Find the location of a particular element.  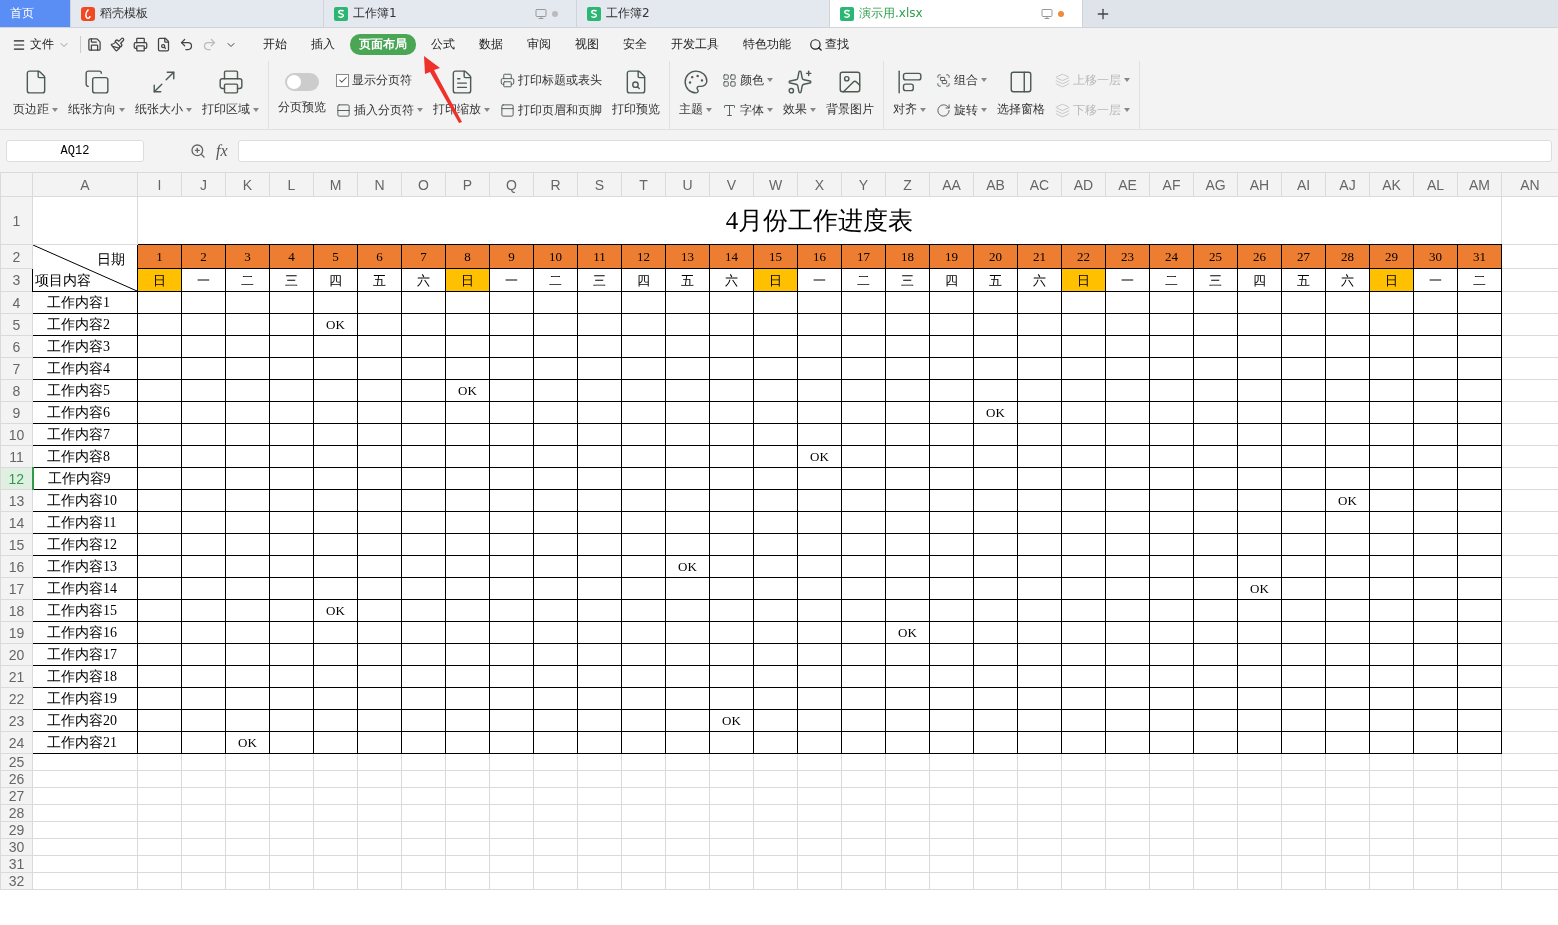

ribbon-button: 插入分页符 is located at coordinates (379, 110).